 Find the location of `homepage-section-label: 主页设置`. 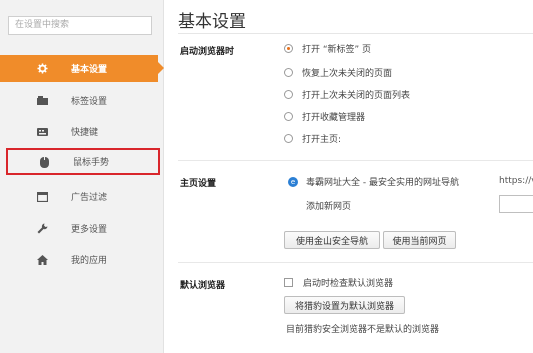

homepage-section-label: 主页设置 is located at coordinates (198, 184).